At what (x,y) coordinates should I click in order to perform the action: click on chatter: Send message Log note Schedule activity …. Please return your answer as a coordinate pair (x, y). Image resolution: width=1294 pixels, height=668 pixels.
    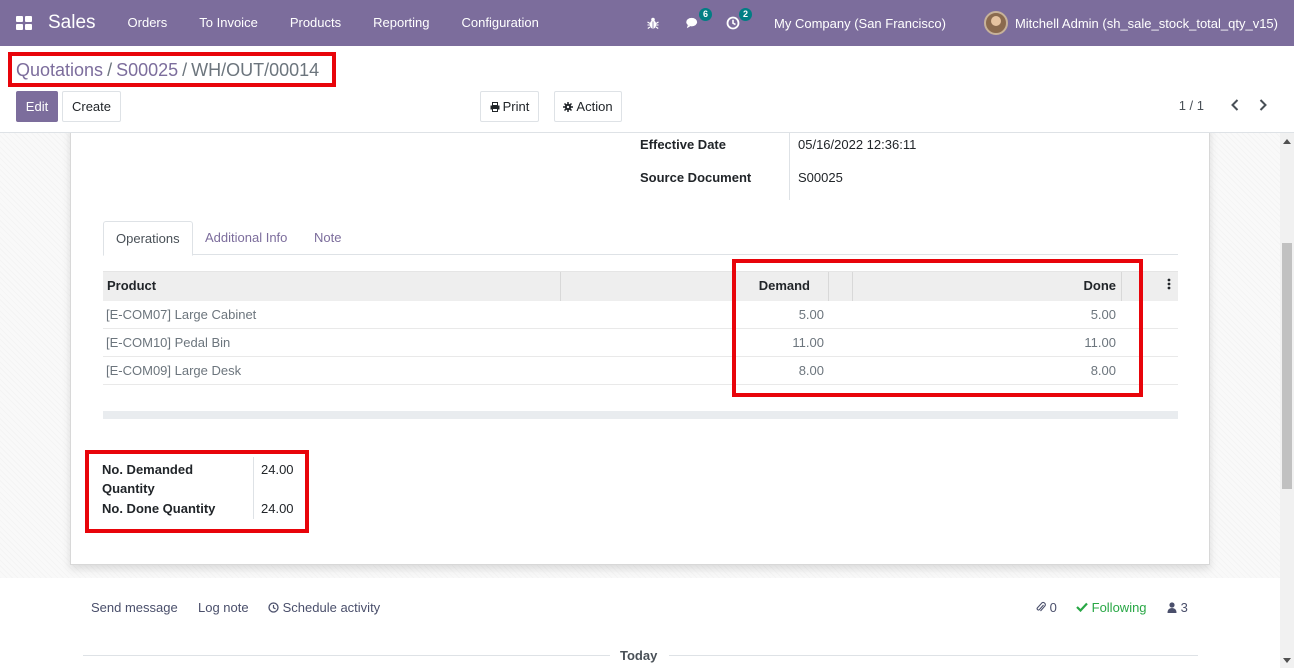
    Looking at the image, I should click on (640, 623).